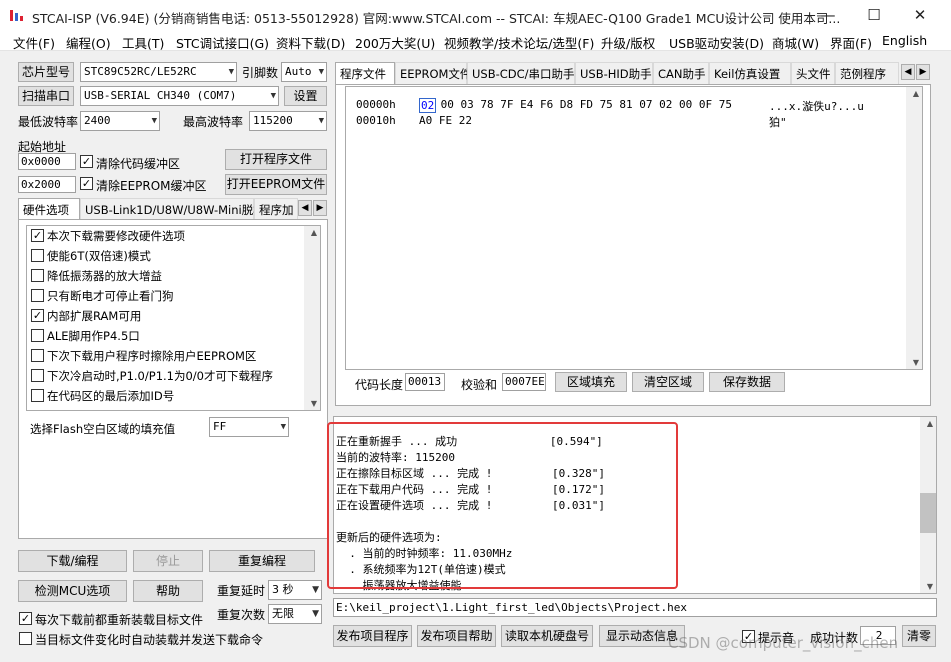 Image resolution: width=951 pixels, height=662 pixels. I want to click on options-scrollbar, so click(312, 318).